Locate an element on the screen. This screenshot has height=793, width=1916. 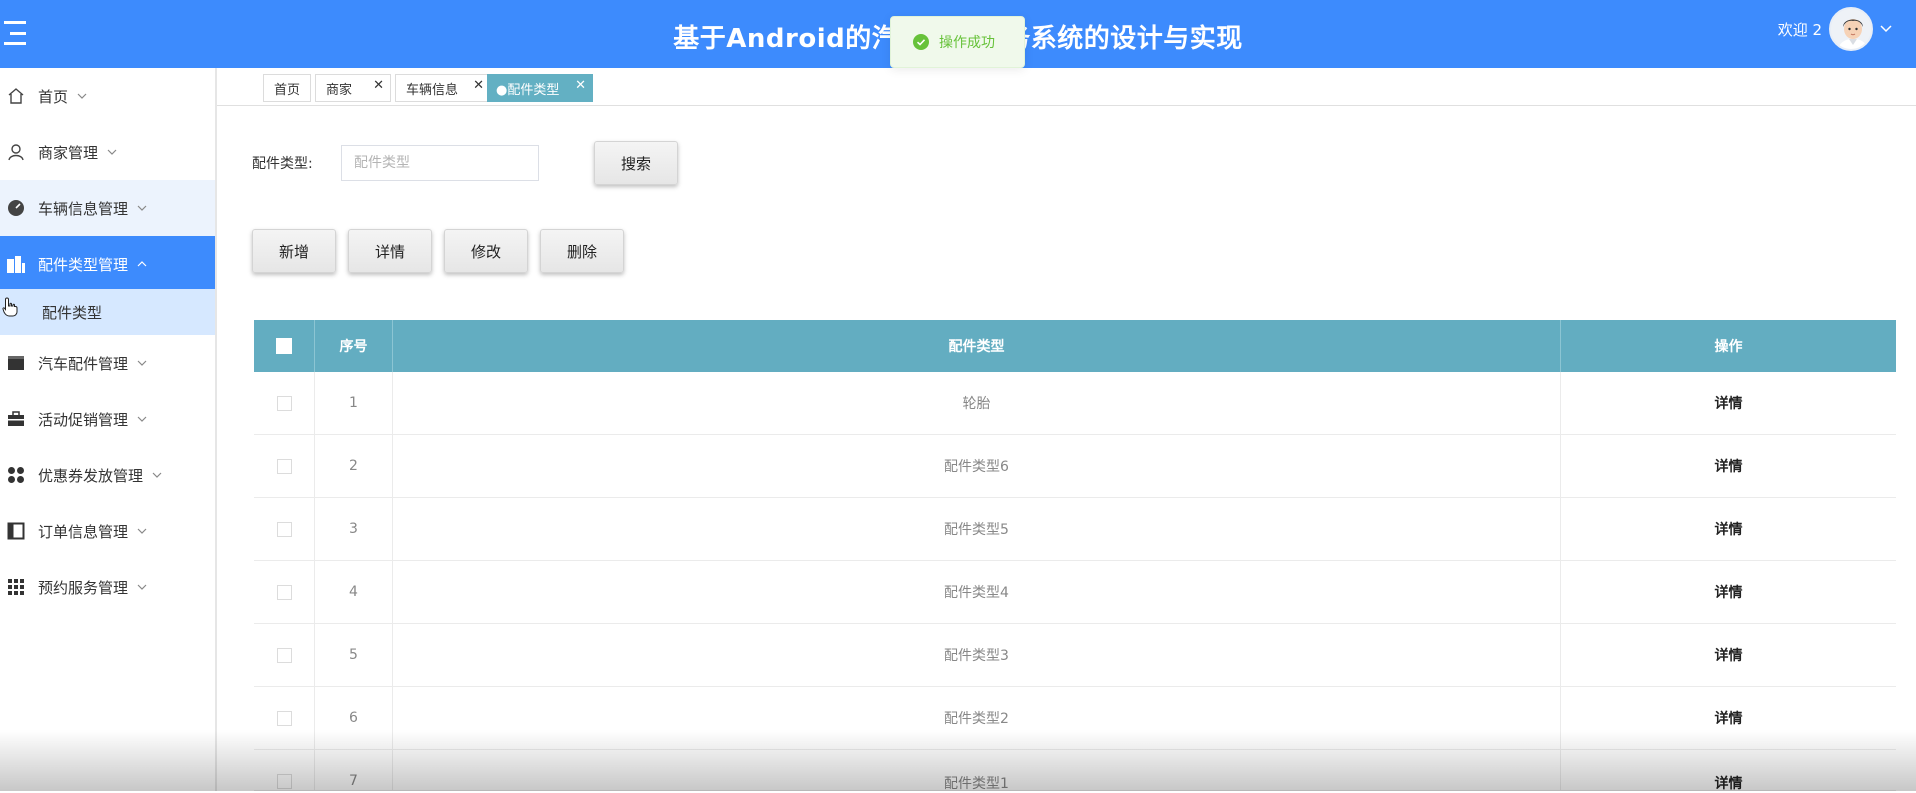
sidebar-item-label: 首页 is located at coordinates (53, 96).